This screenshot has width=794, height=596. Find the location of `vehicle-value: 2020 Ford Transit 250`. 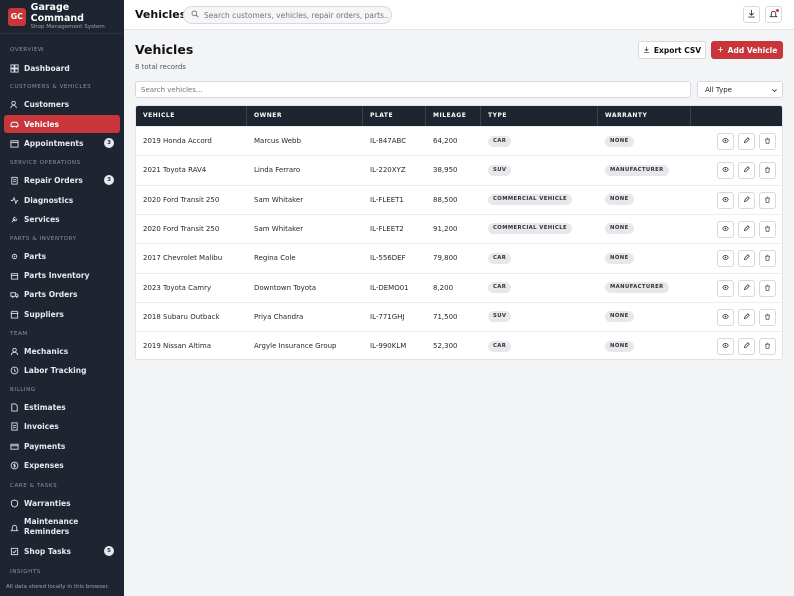

vehicle-value: 2020 Ford Transit 250 is located at coordinates (181, 199).